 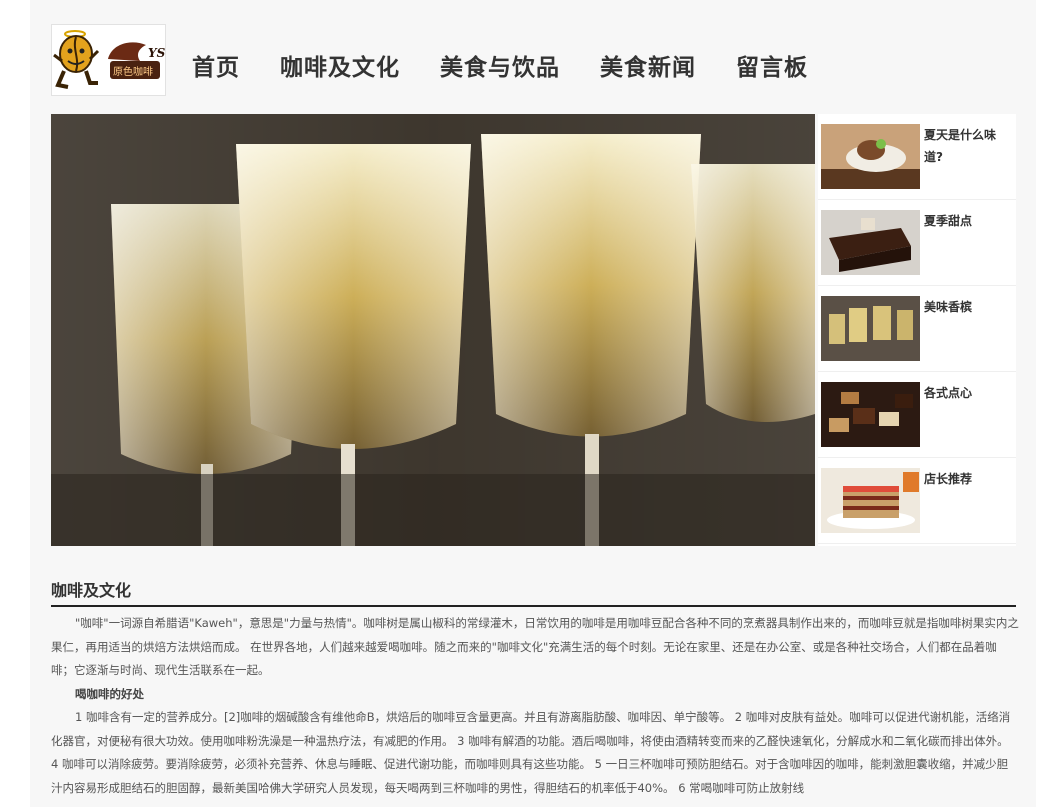 I want to click on site-logo: YS 原色咖啡, so click(x=108, y=60).